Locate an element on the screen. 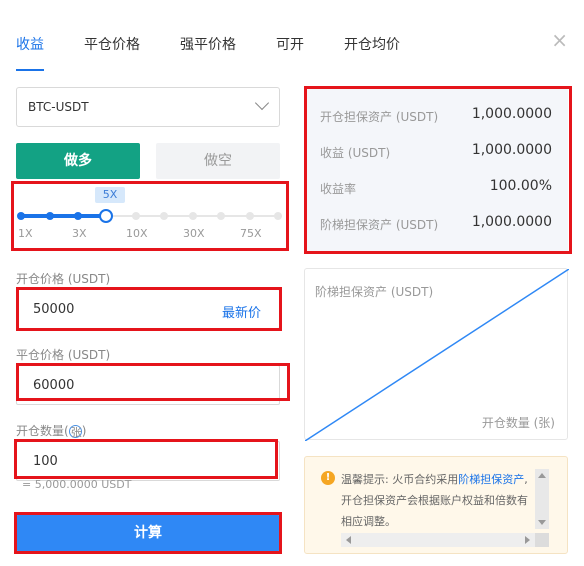  tab-liquidation-price: 强平价格 is located at coordinates (208, 44).